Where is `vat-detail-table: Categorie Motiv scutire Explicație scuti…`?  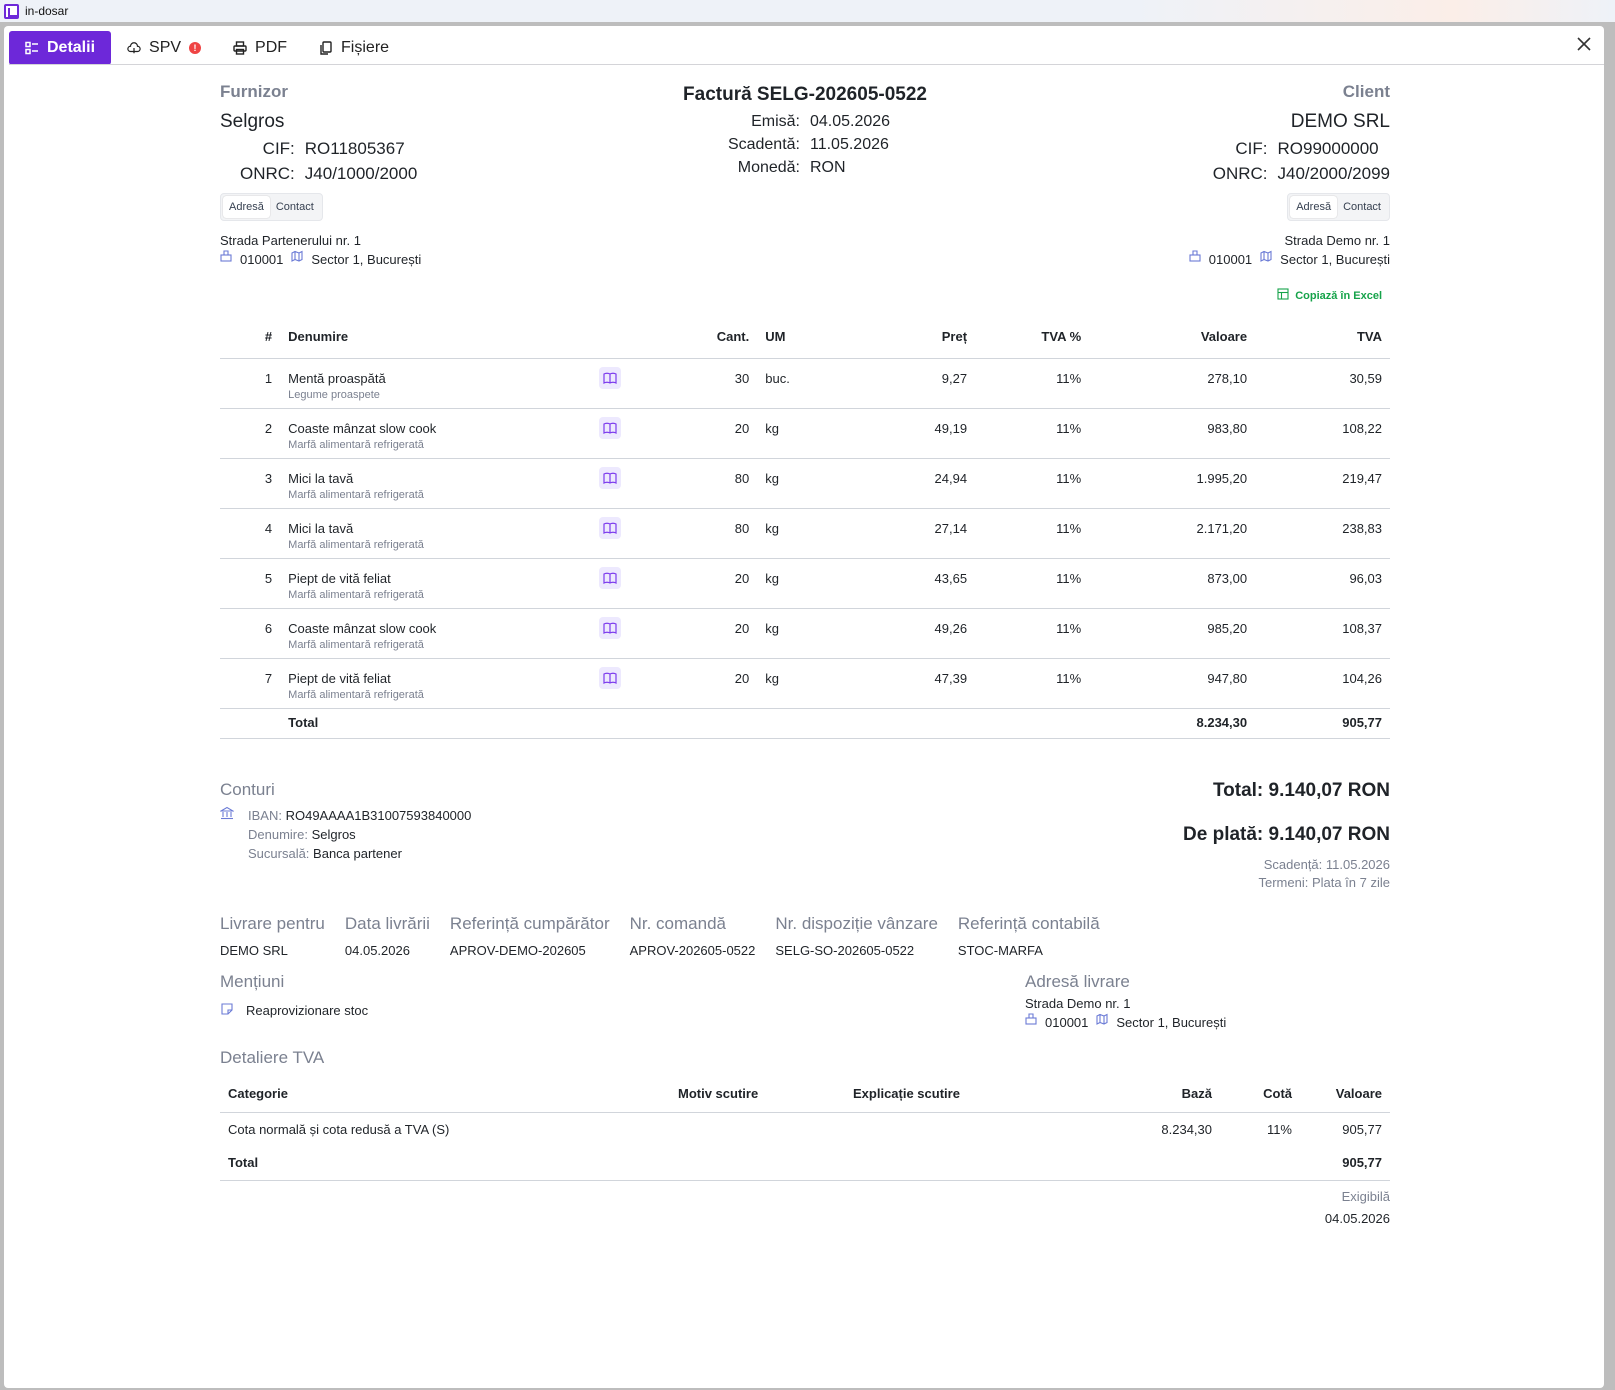 vat-detail-table: Categorie Motiv scutire Explicație scuti… is located at coordinates (805, 1128).